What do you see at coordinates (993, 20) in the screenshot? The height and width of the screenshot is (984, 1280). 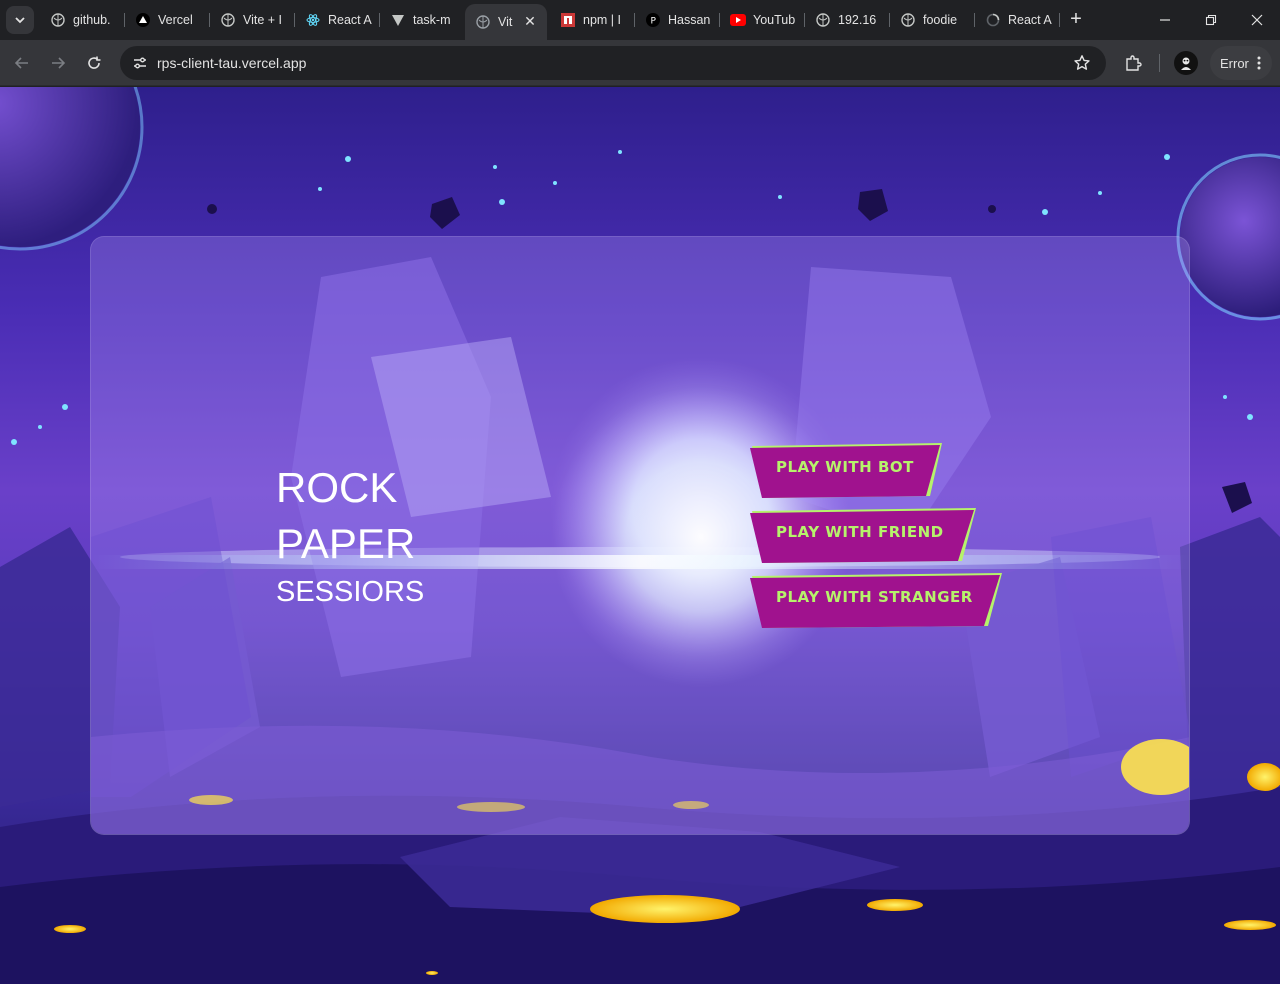 I see `loading-spinner-icon` at bounding box center [993, 20].